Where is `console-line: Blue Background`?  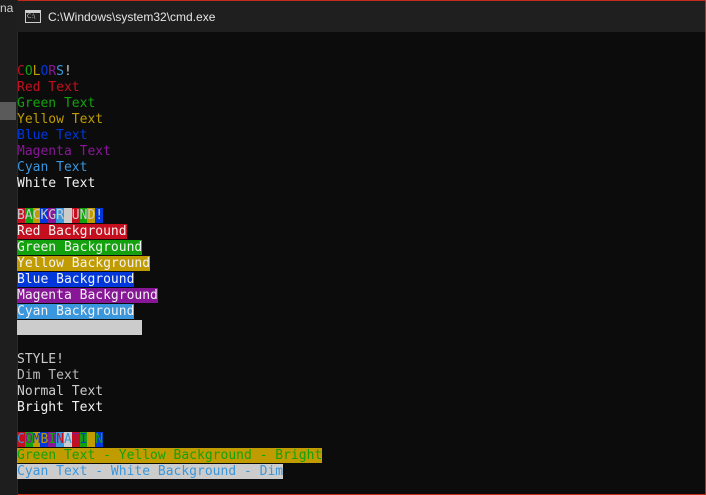
console-line: Blue Background is located at coordinates (359, 280).